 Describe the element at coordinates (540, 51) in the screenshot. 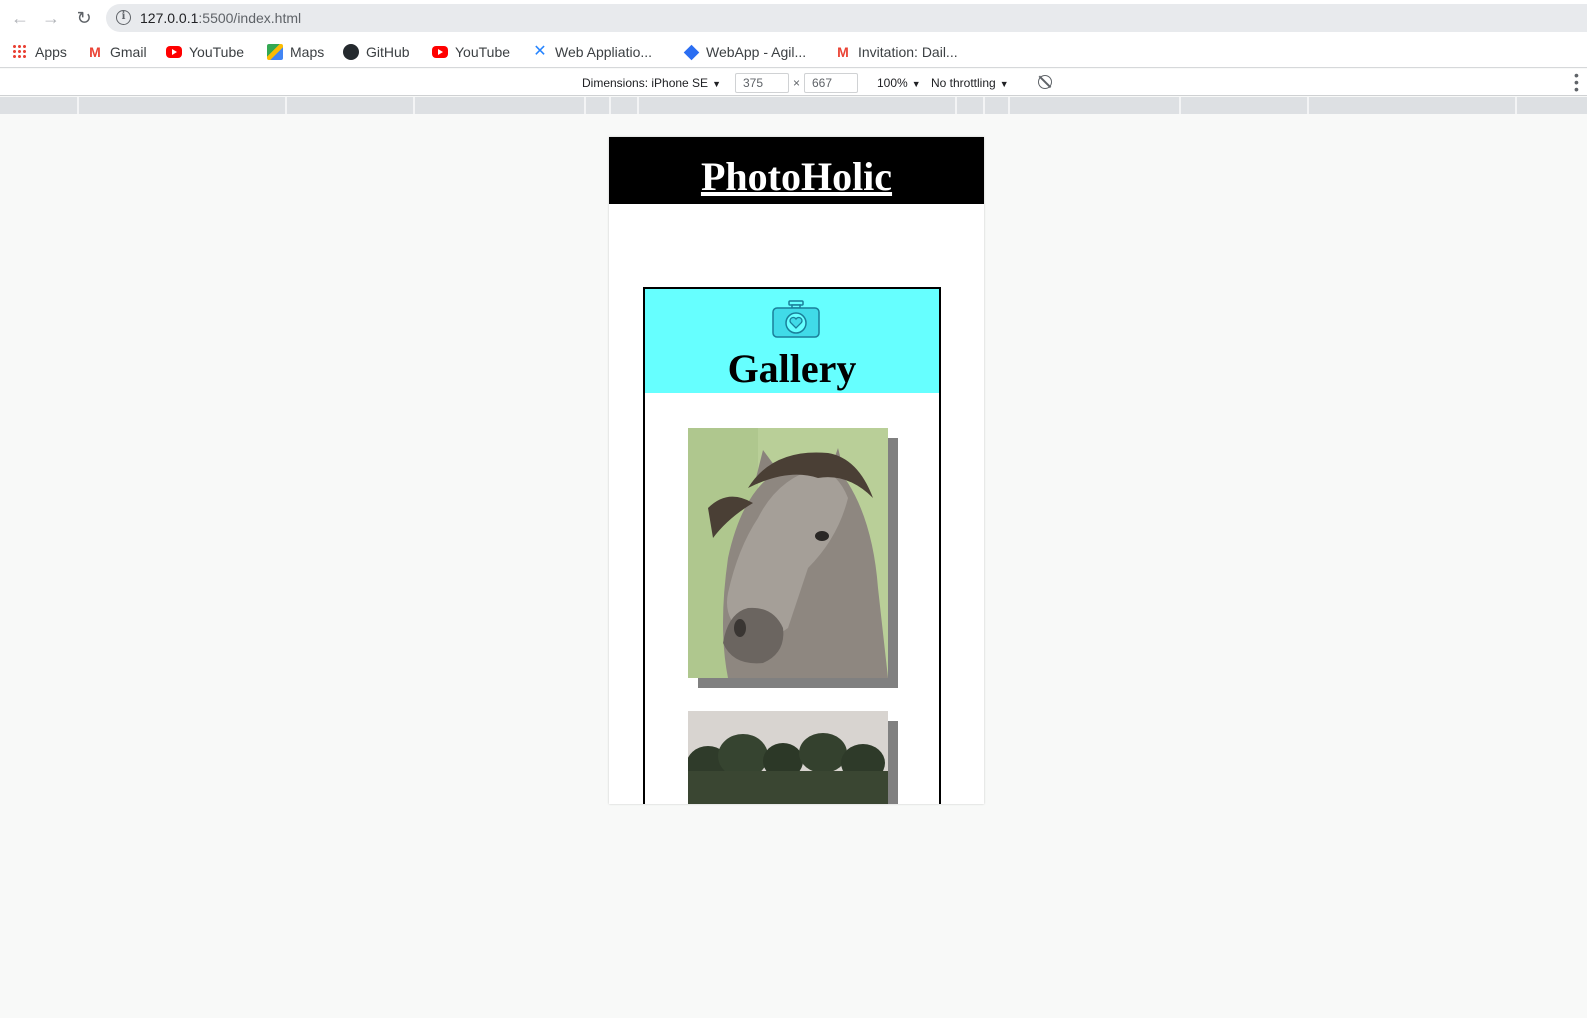

I see `confluence-icon: ✕` at that location.